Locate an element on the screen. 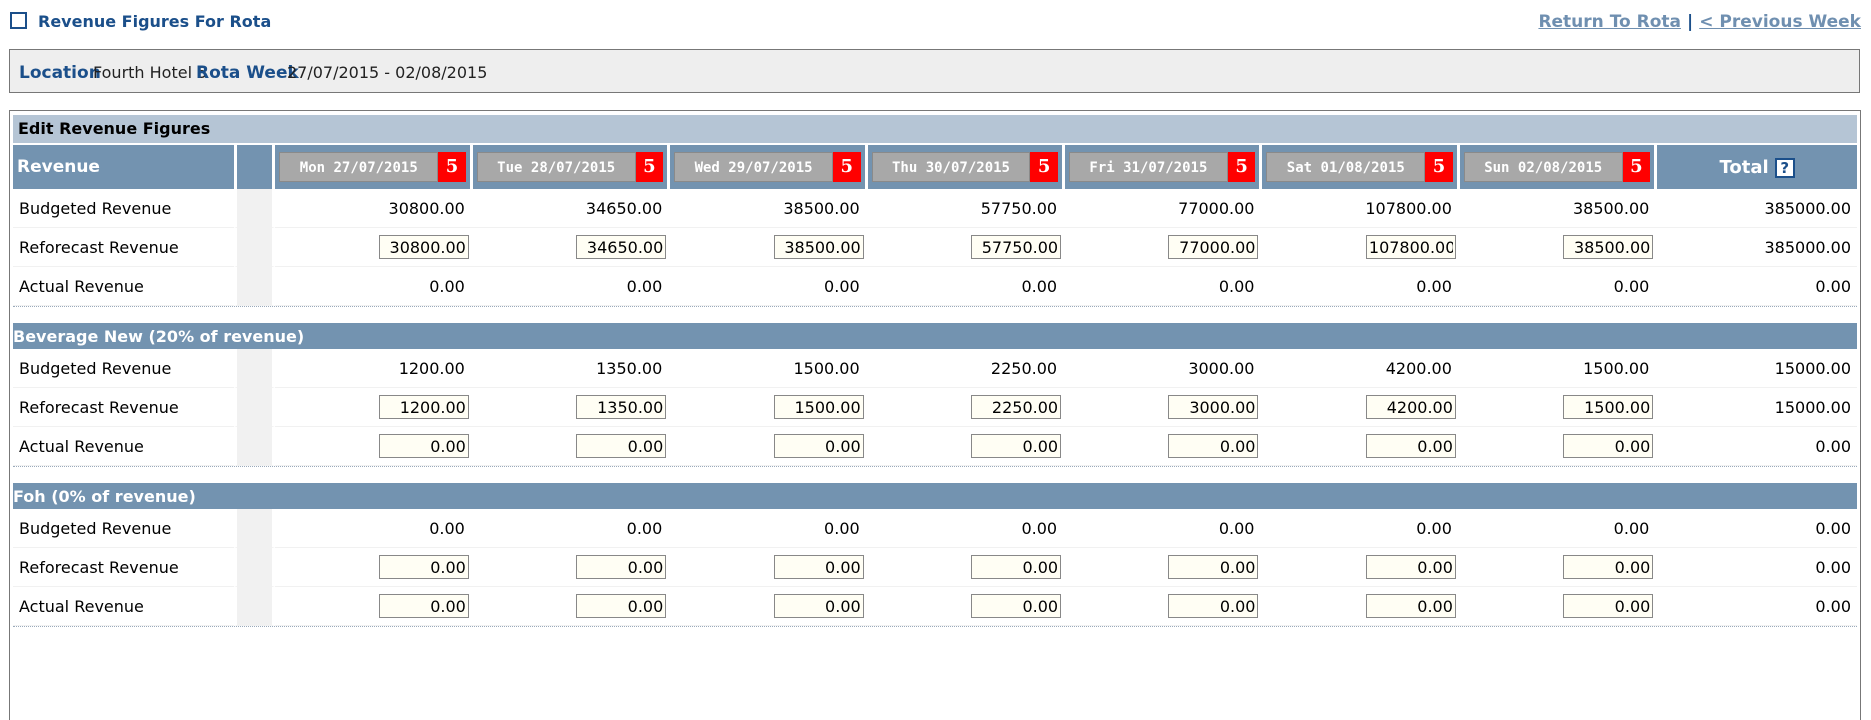  header-gap is located at coordinates (254, 167).